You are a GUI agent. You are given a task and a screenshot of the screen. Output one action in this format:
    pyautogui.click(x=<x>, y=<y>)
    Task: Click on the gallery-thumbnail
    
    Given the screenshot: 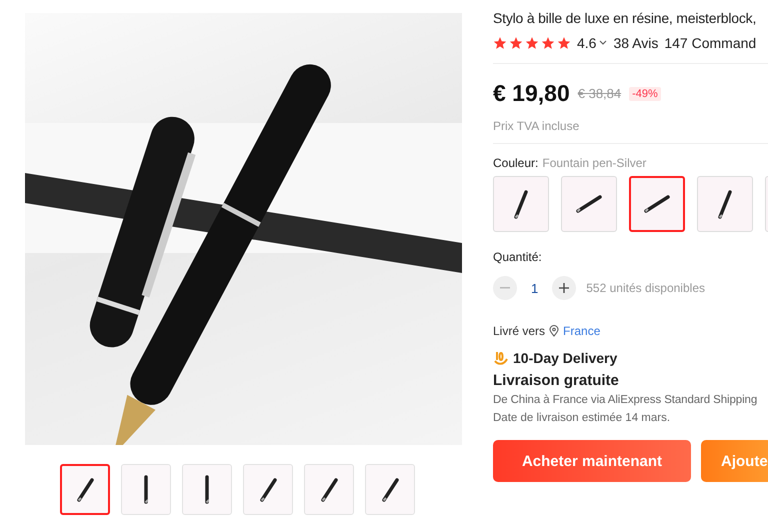 What is the action you would take?
    pyautogui.click(x=85, y=489)
    